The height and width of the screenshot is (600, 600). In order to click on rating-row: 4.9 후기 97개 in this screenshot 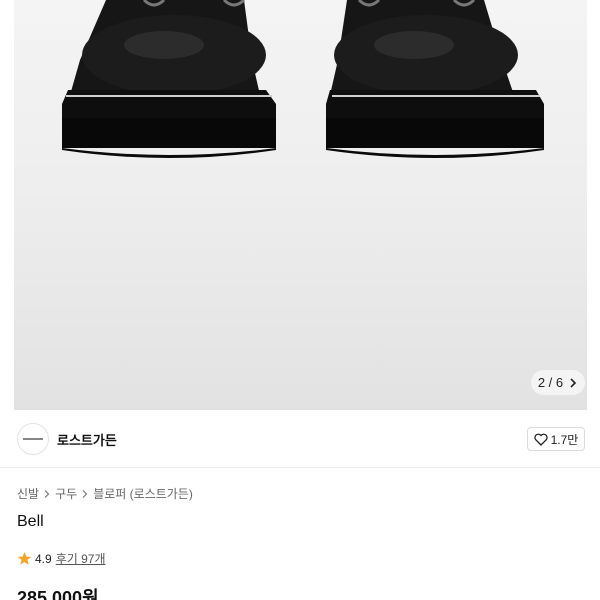, I will do `click(61, 558)`.